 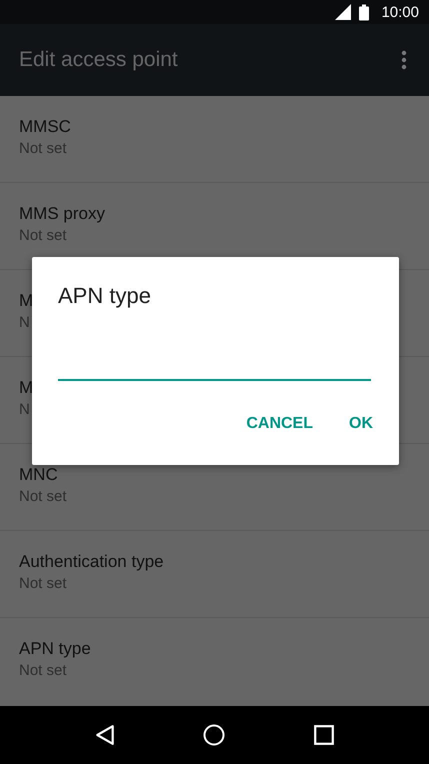 I want to click on back-icon, so click(x=105, y=735).